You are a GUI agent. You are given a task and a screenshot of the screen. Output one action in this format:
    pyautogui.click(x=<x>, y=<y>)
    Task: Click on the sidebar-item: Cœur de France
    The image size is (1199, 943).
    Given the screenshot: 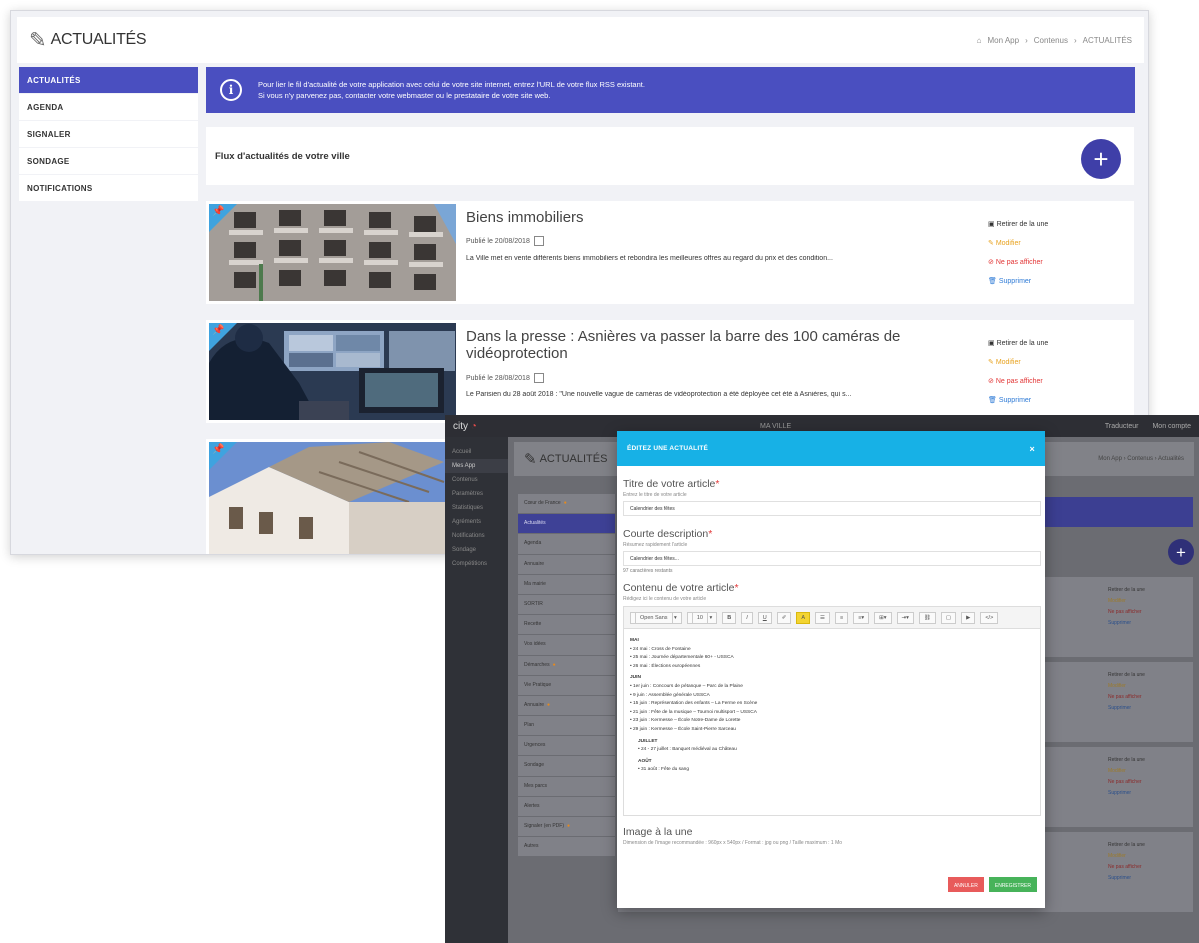 What is the action you would take?
    pyautogui.click(x=566, y=504)
    